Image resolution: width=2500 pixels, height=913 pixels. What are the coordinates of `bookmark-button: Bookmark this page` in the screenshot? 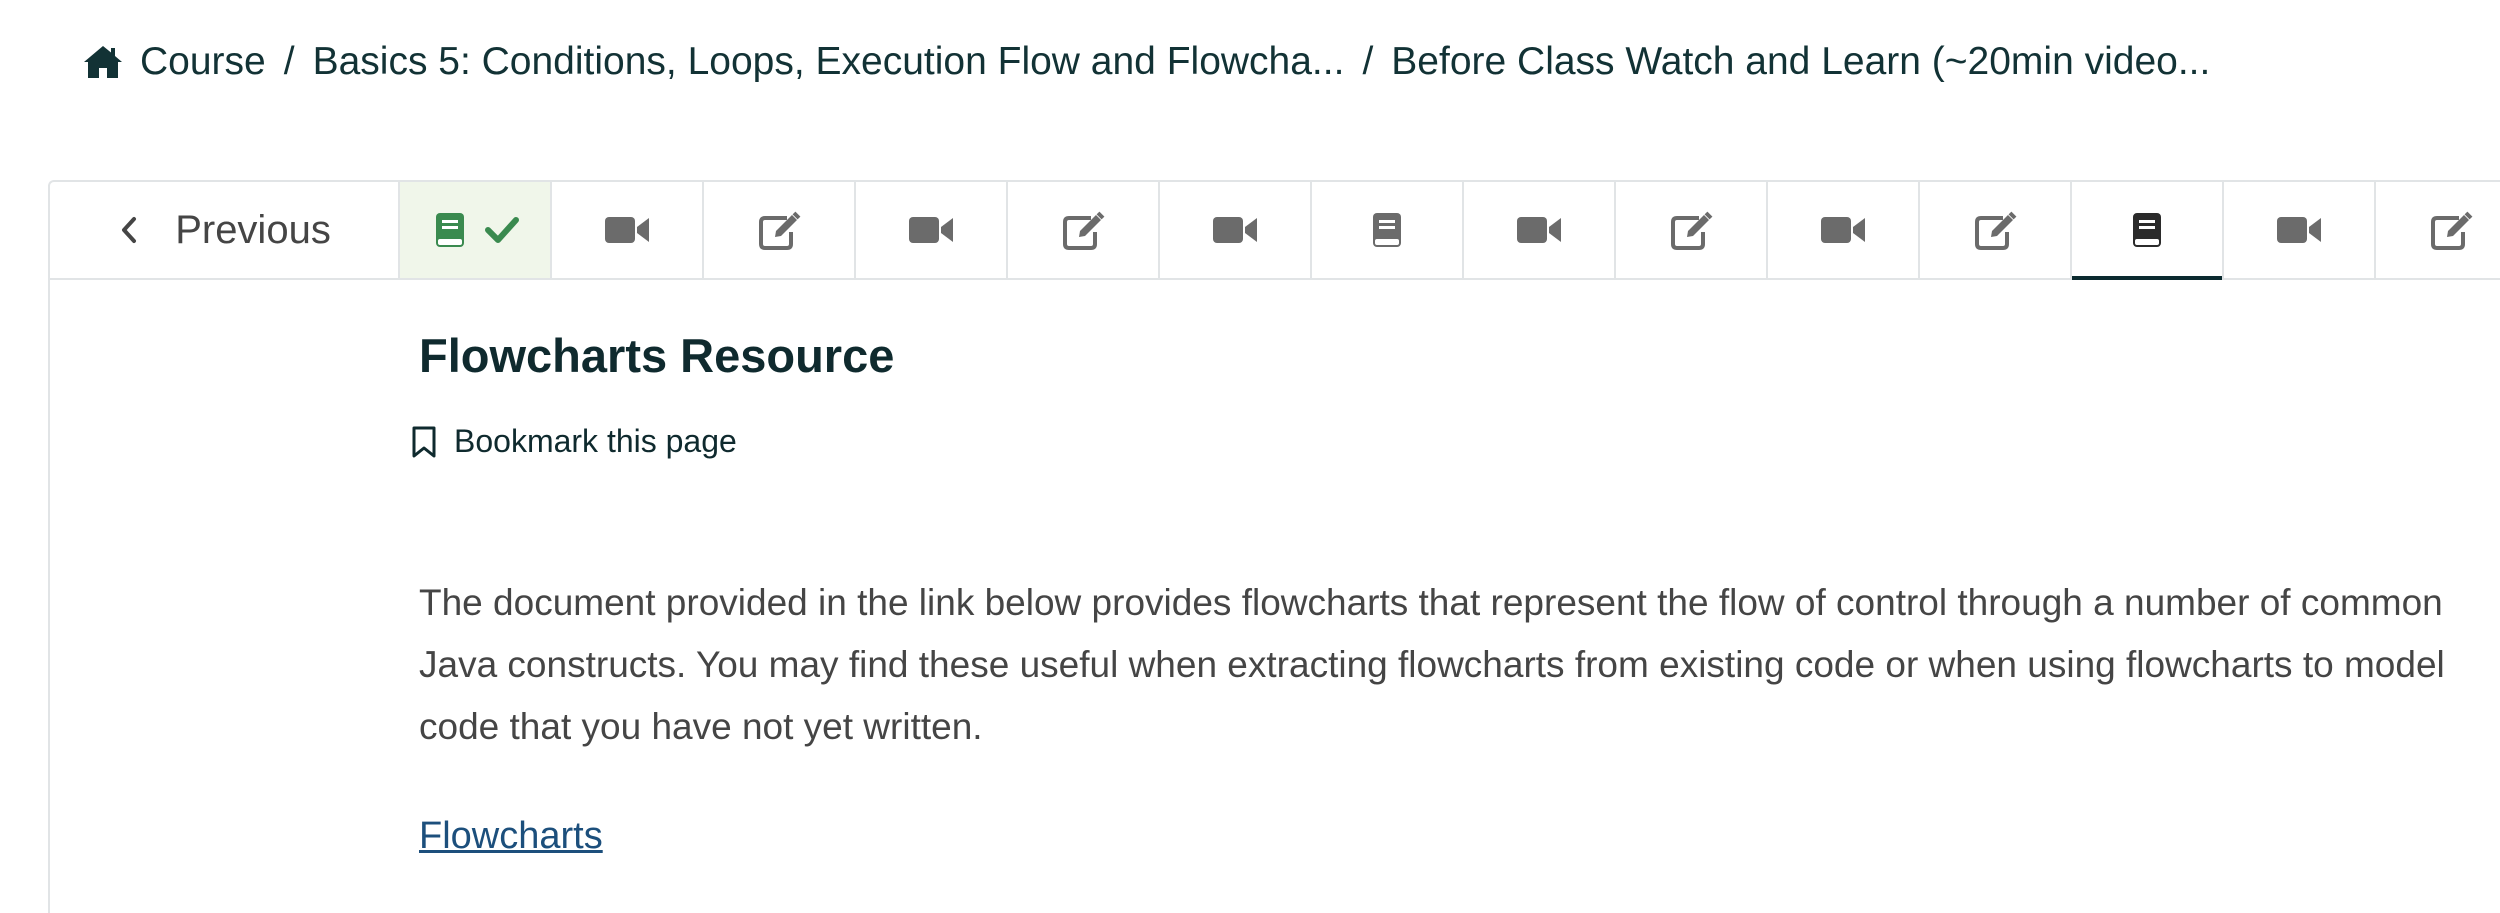 It's located at (573, 441).